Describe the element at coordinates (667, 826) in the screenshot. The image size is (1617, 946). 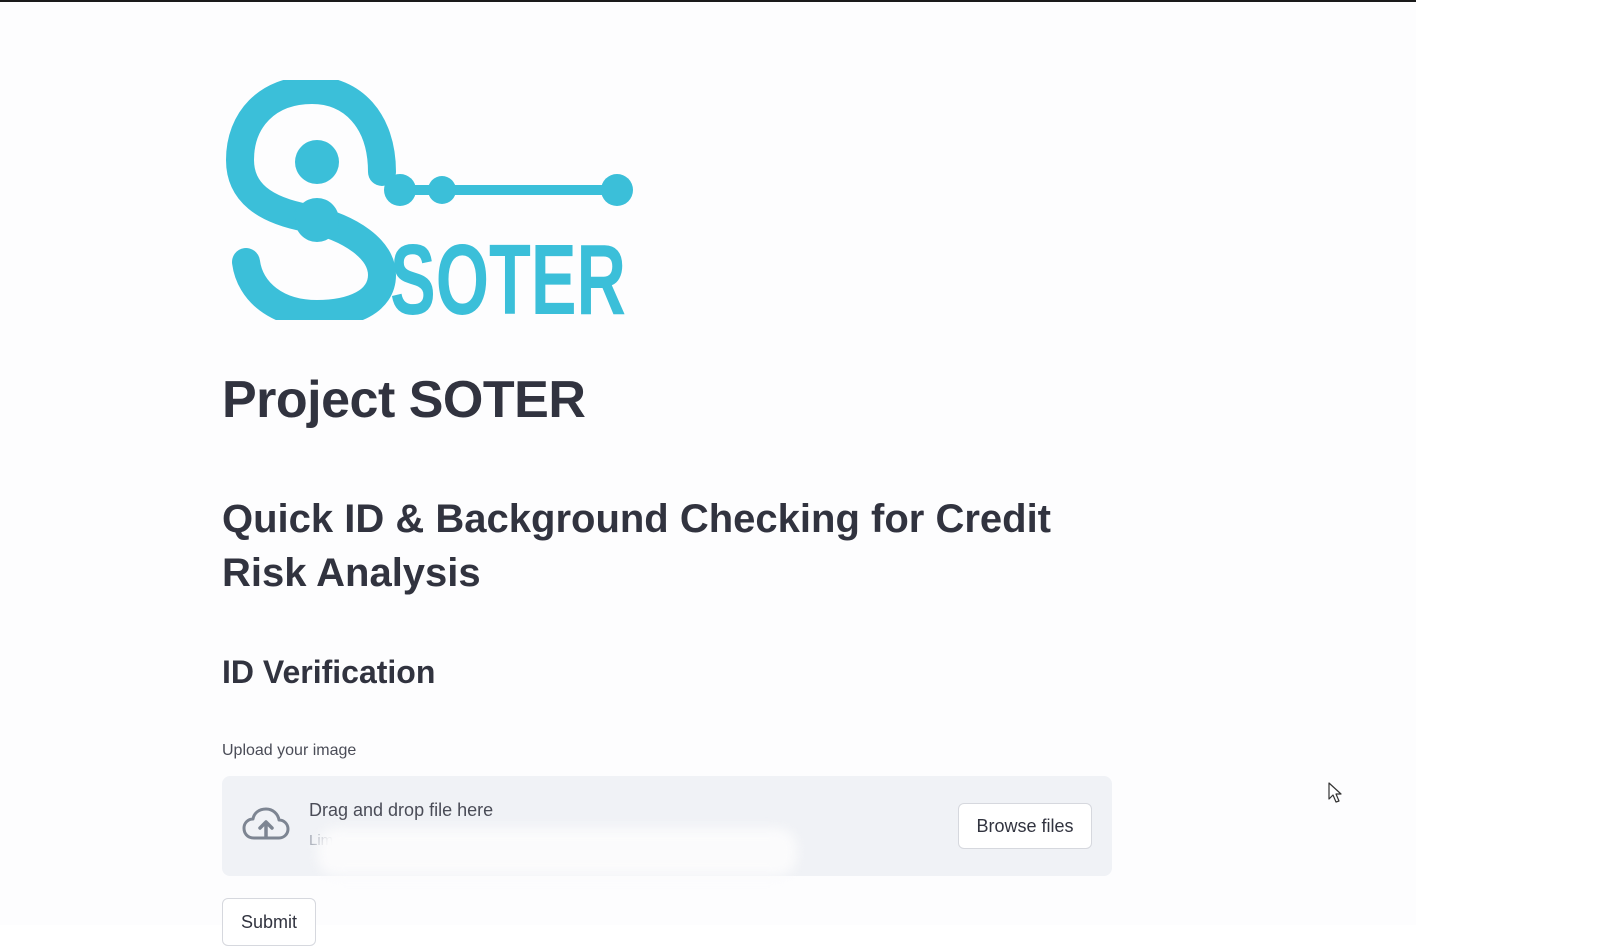
I see `file-dropzone: Drag and drop file here Lim Browse files` at that location.